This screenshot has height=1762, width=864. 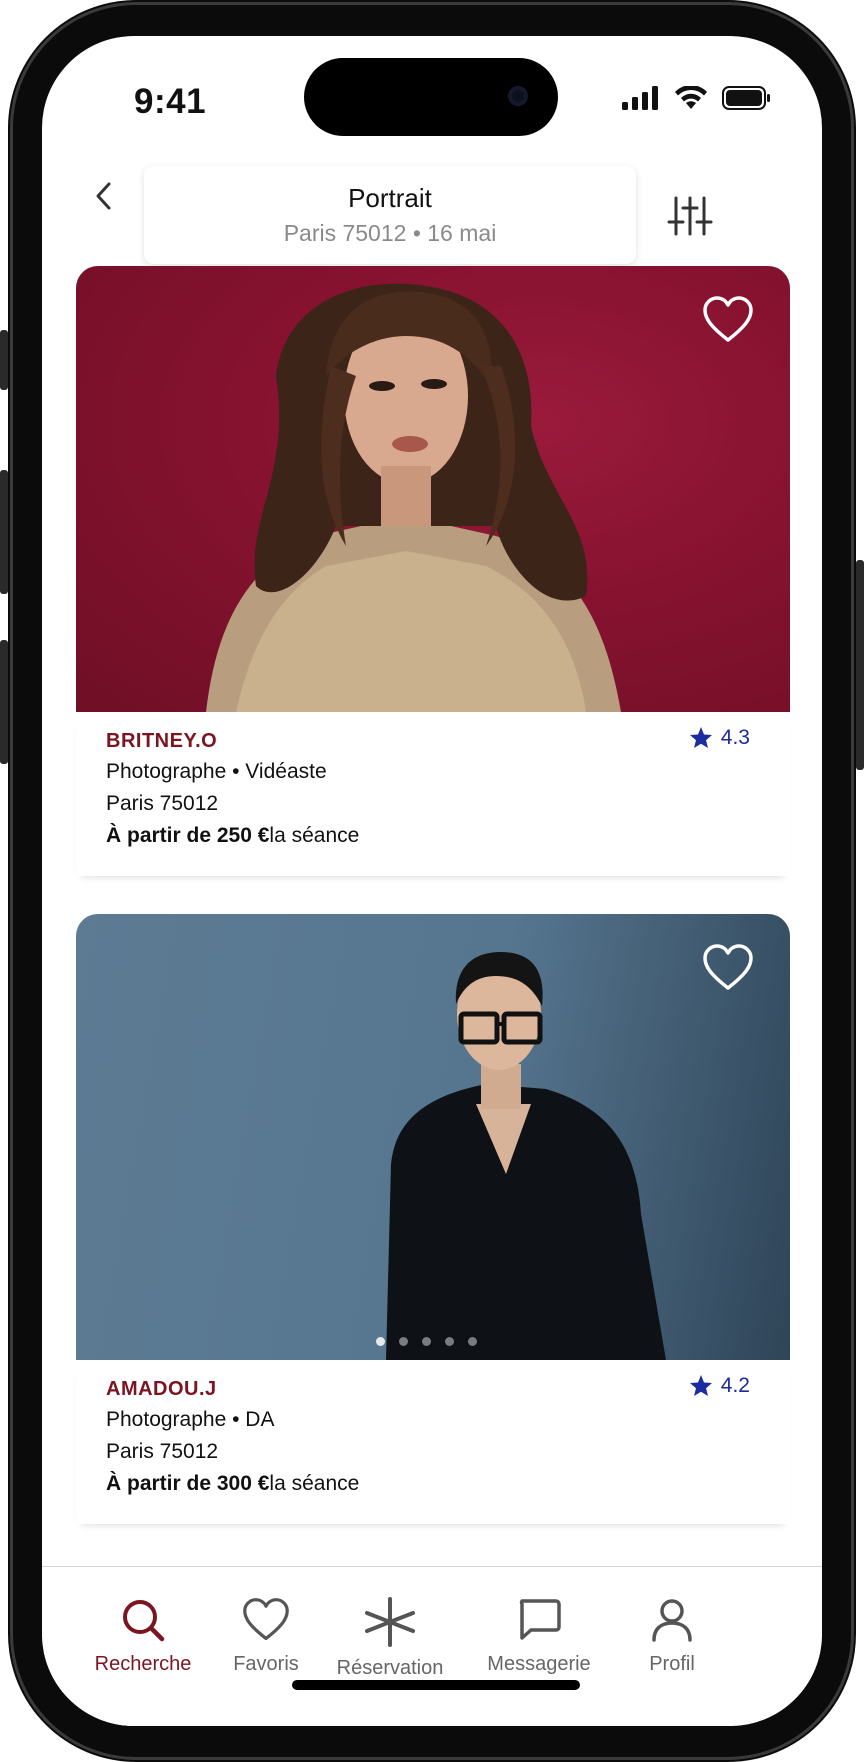 I want to click on rating-value: 4.3, so click(x=735, y=737).